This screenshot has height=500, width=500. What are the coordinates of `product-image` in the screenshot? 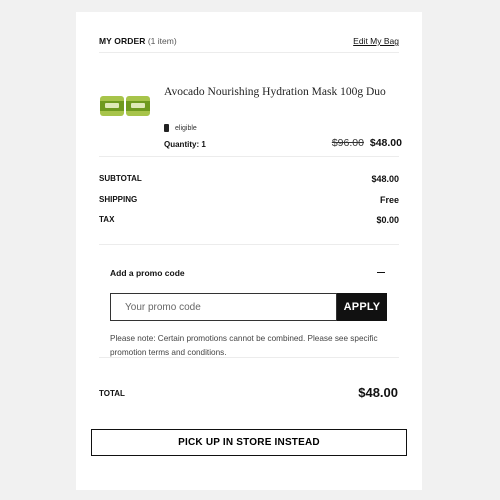 It's located at (125, 106).